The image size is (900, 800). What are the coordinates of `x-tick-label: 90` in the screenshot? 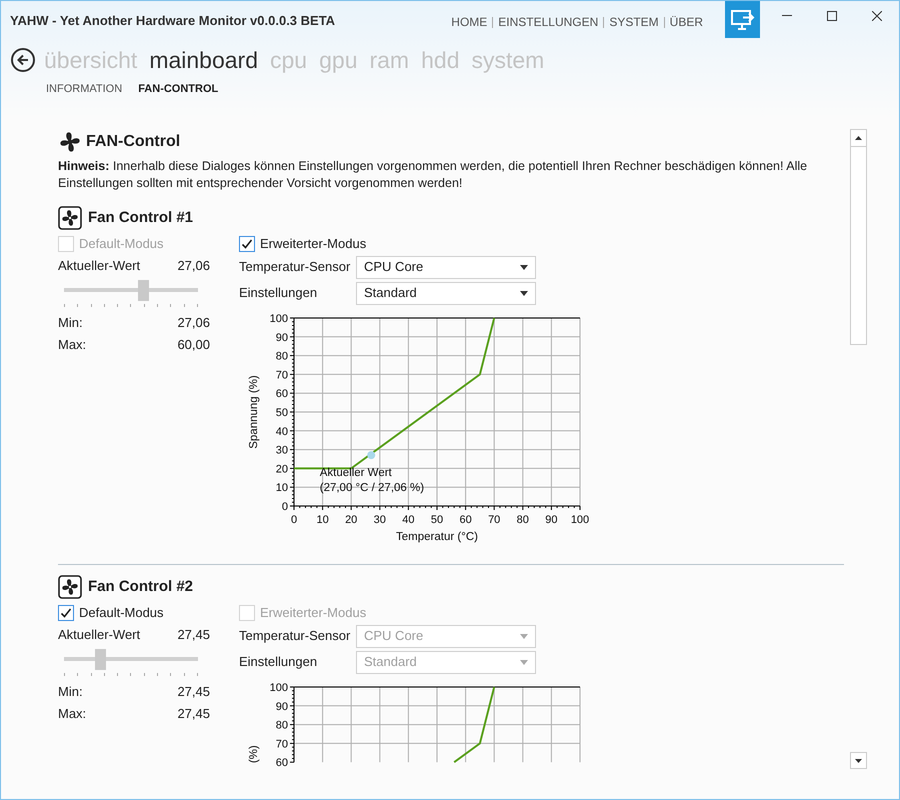 It's located at (551, 520).